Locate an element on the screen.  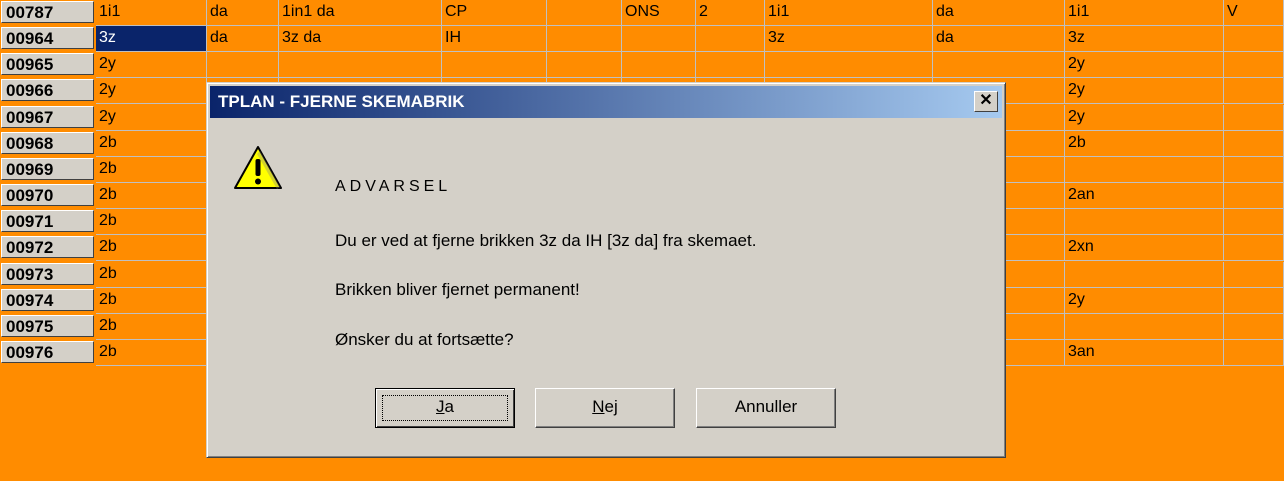
dialog-title: TPLAN - FJERNE SKEMABRIK is located at coordinates (341, 101).